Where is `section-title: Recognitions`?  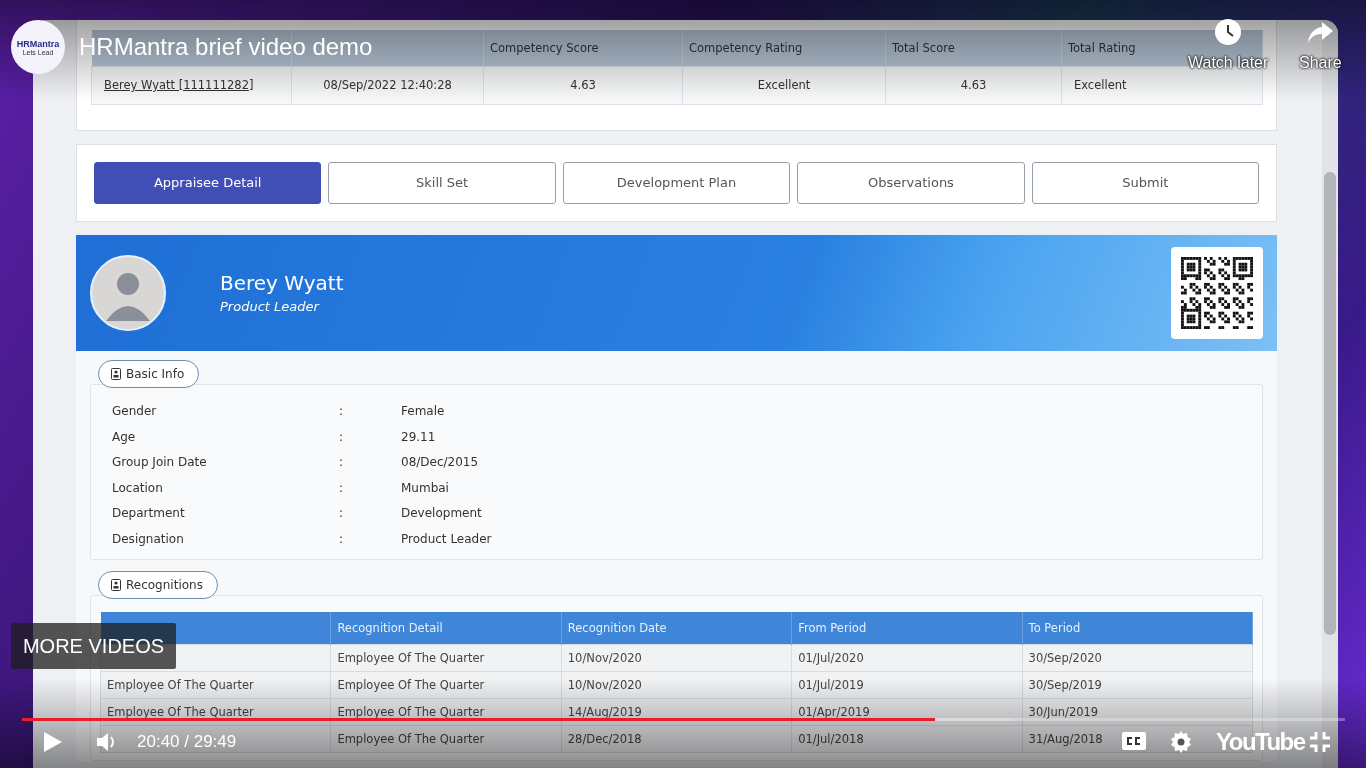 section-title: Recognitions is located at coordinates (164, 584).